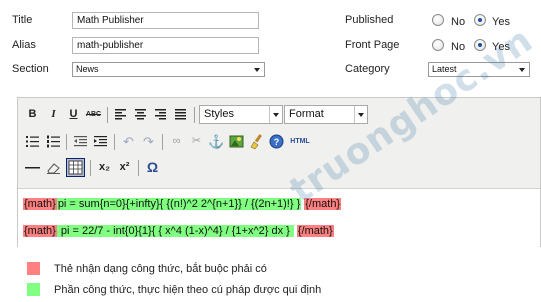  I want to click on link-icon: ∞, so click(176, 141).